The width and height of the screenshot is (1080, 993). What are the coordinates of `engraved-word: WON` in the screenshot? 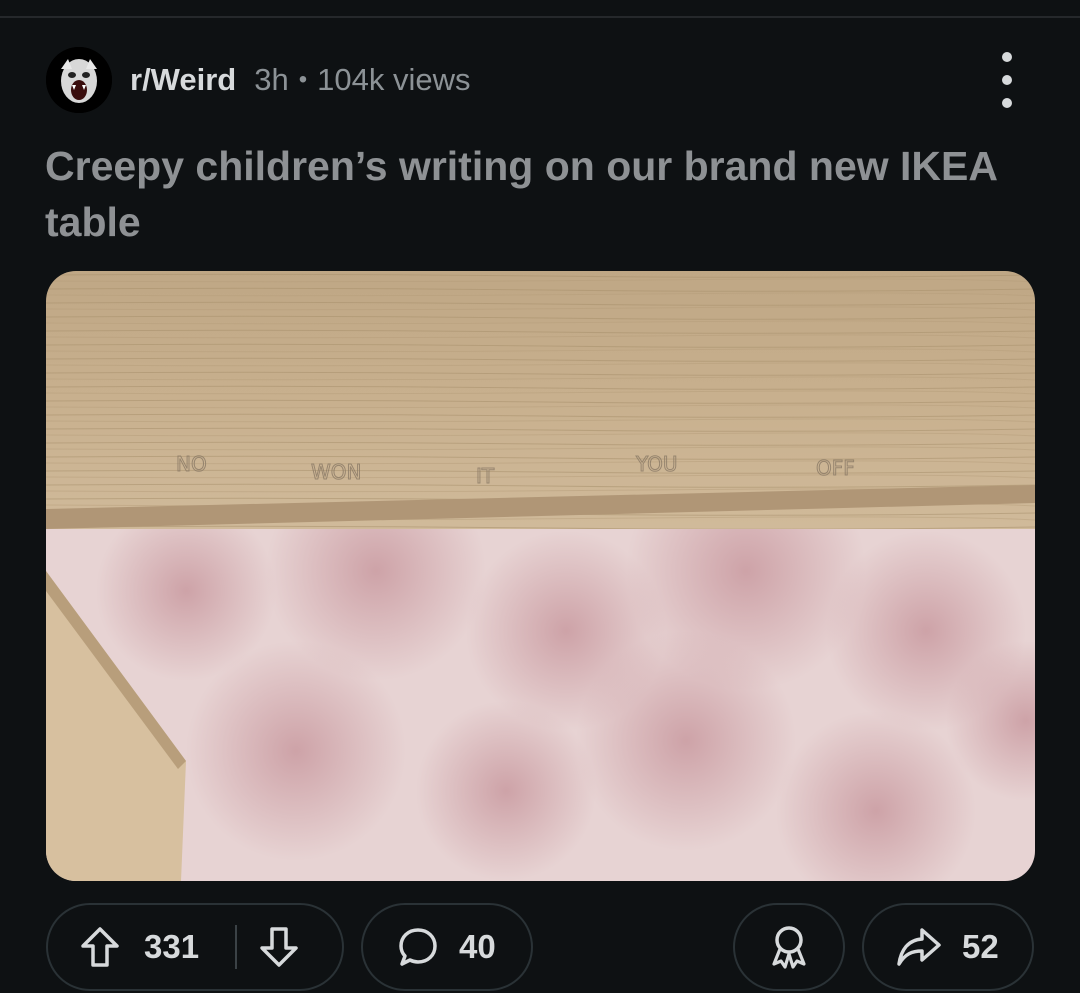 It's located at (336, 472).